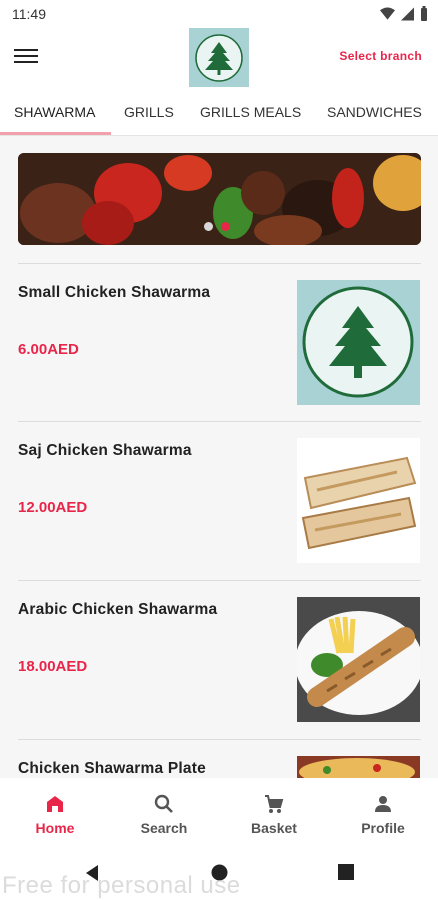 Image resolution: width=438 pixels, height=900 pixels. Describe the element at coordinates (118, 609) in the screenshot. I see `item-name: Arabic Chicken Shawarma` at that location.